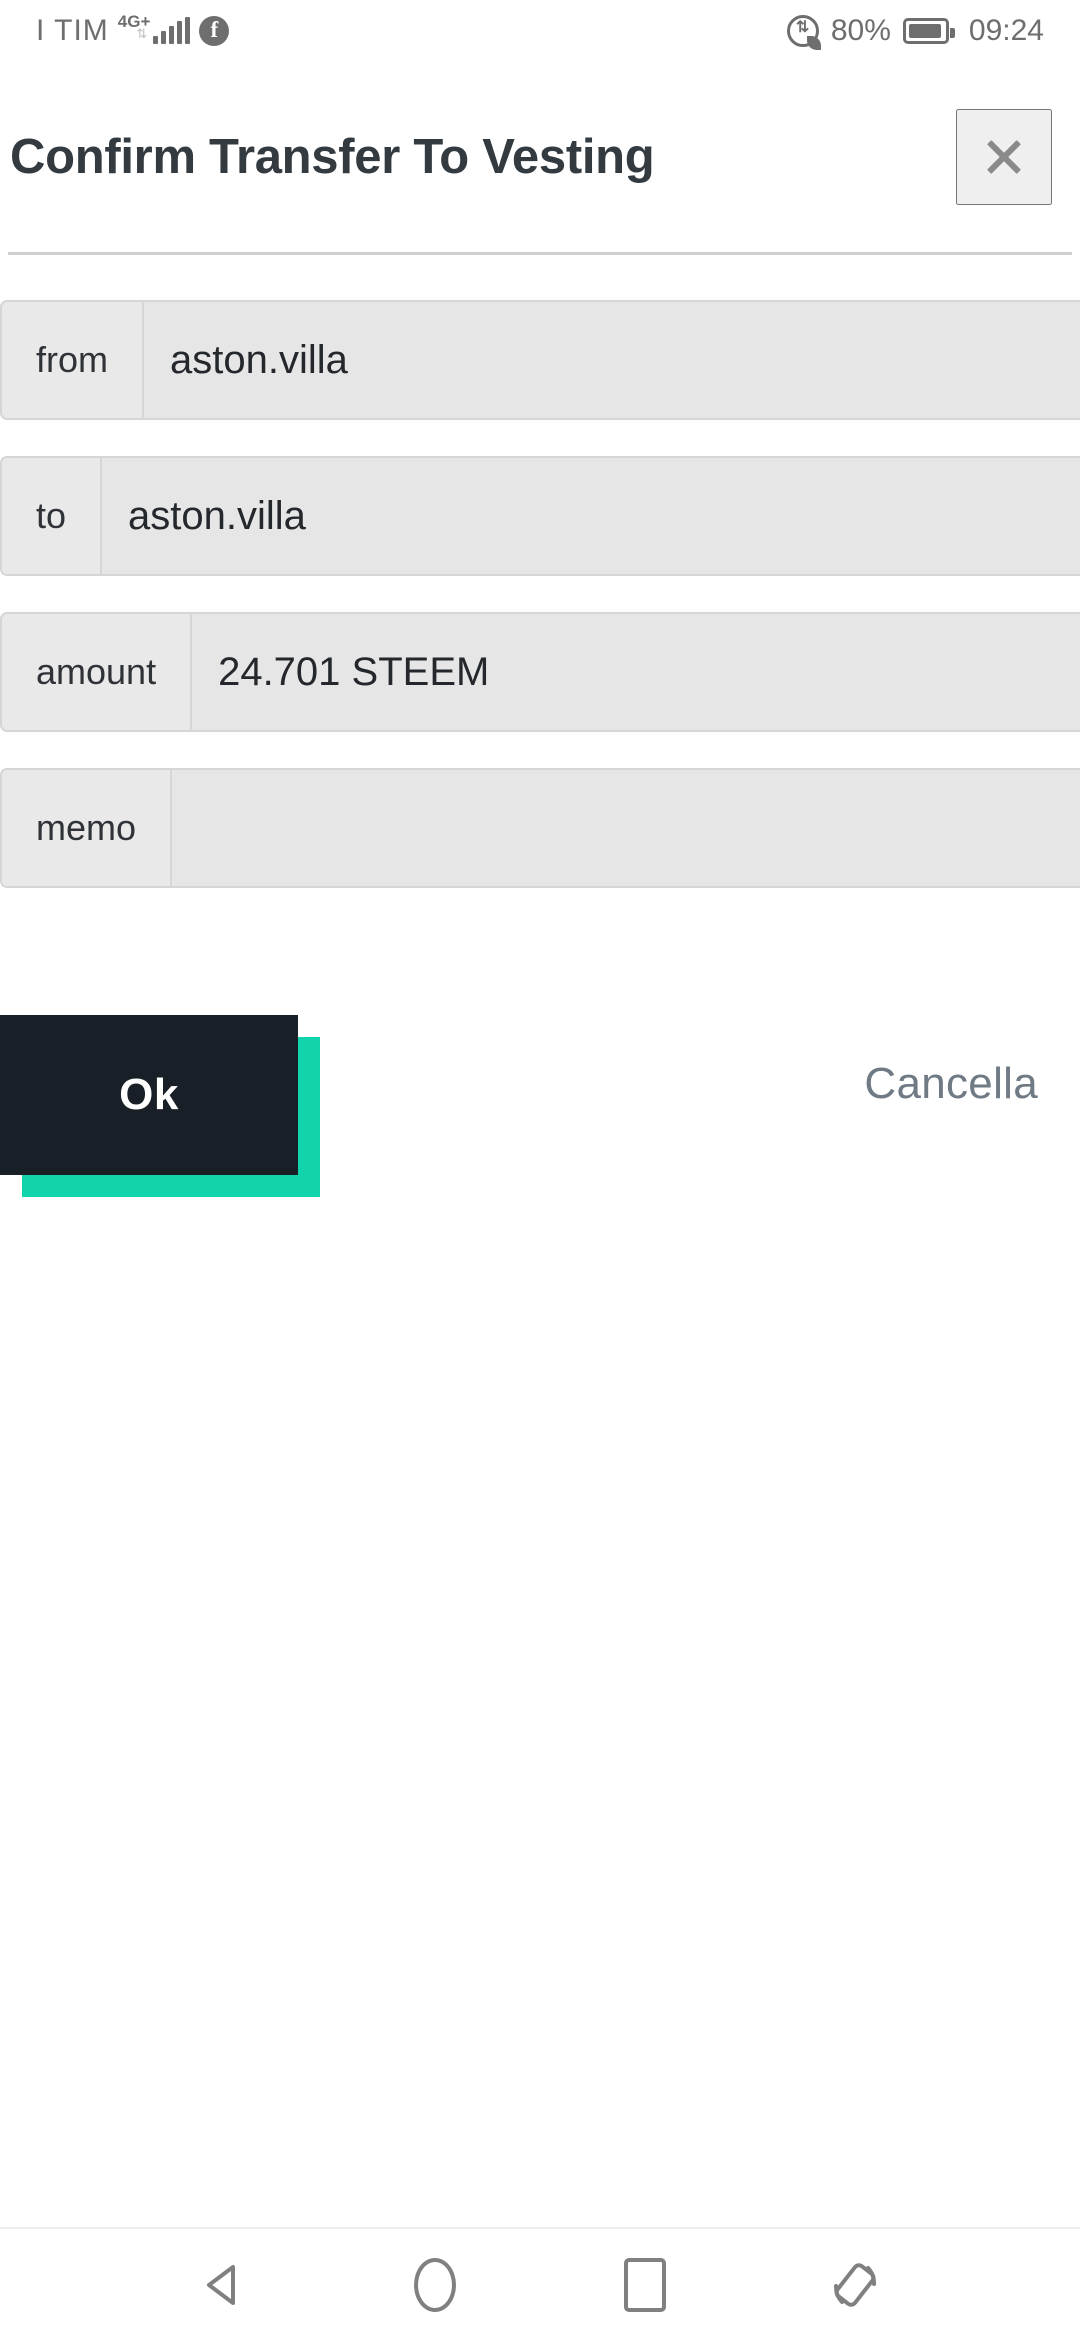  I want to click on status-bar-right: ⇅ 80% 09:24, so click(915, 32).